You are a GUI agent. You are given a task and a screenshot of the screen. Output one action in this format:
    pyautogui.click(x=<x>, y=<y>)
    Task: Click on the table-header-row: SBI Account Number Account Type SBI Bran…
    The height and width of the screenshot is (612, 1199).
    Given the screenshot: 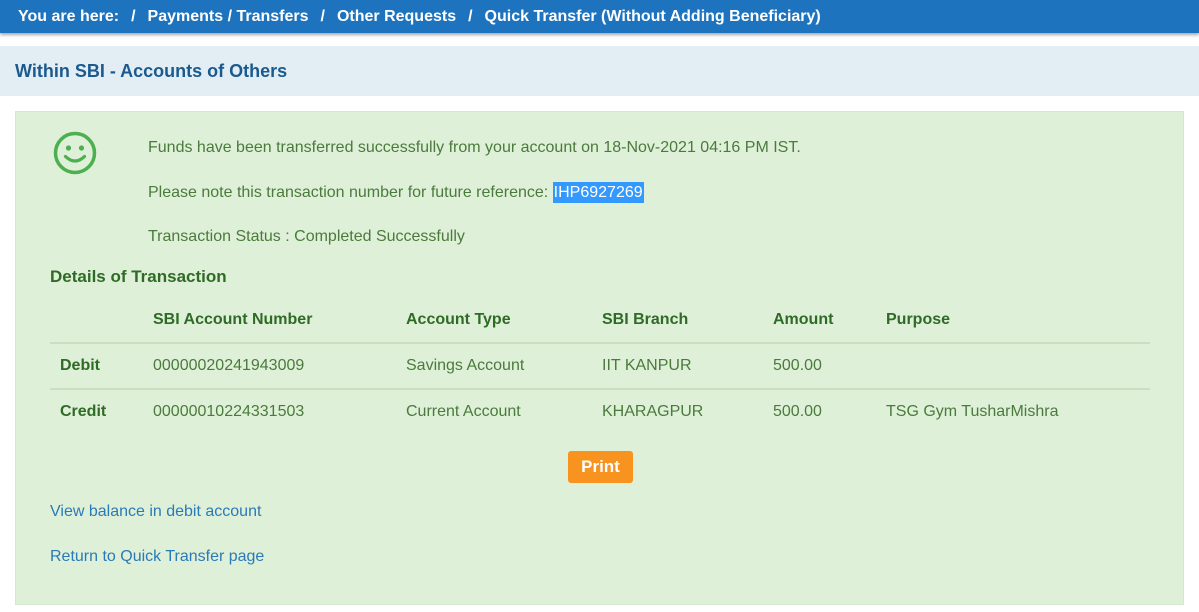 What is the action you would take?
    pyautogui.click(x=600, y=321)
    